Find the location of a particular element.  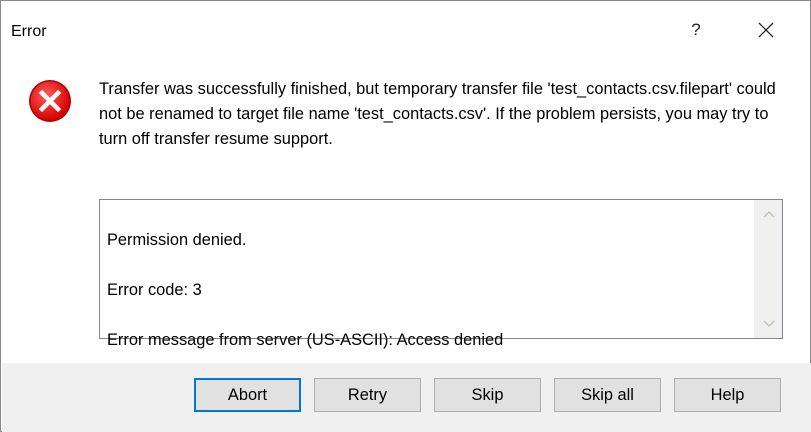

chevron-up-icon is located at coordinates (769, 214).